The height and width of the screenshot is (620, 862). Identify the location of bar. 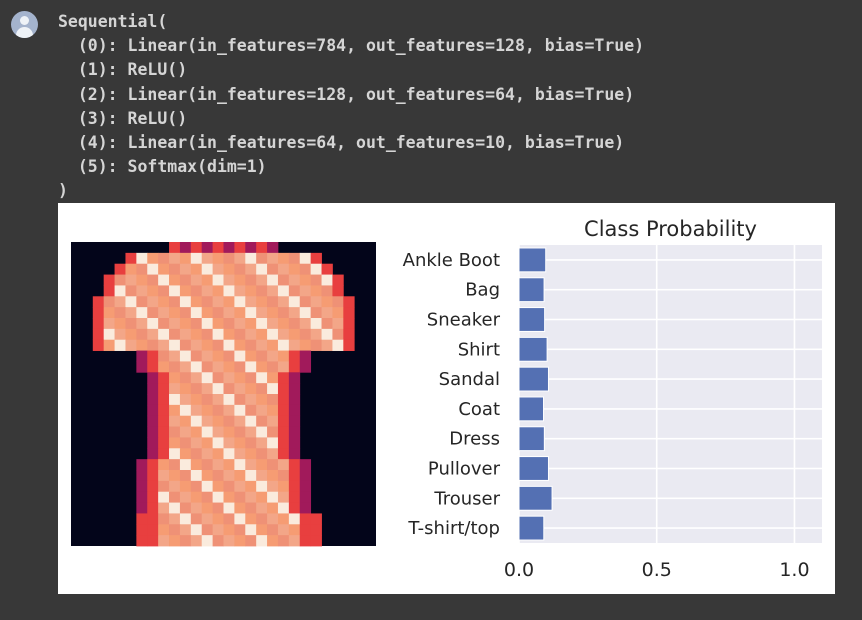
(533, 468).